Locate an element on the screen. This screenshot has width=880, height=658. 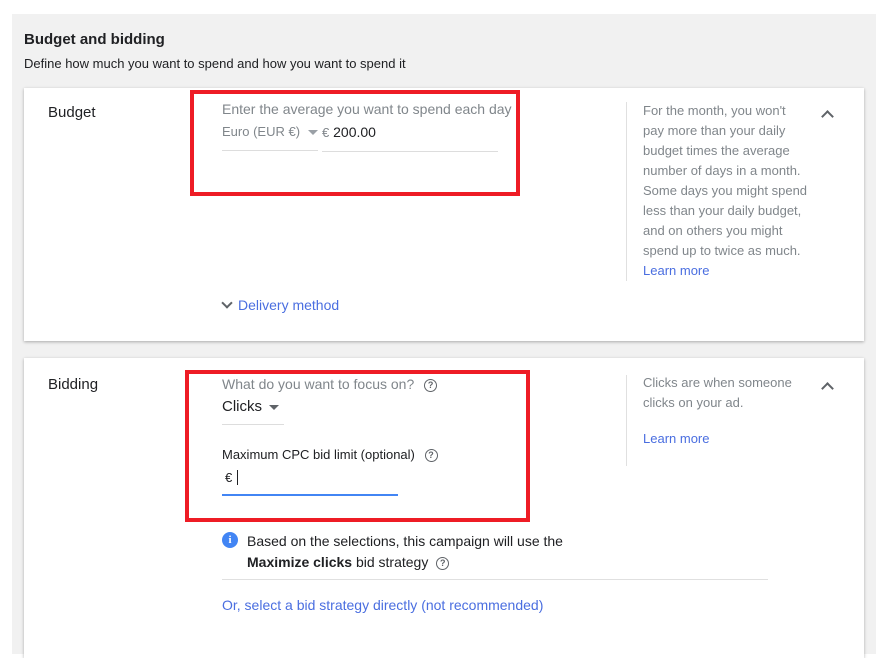
info-suffix: bid strategy is located at coordinates (392, 562).